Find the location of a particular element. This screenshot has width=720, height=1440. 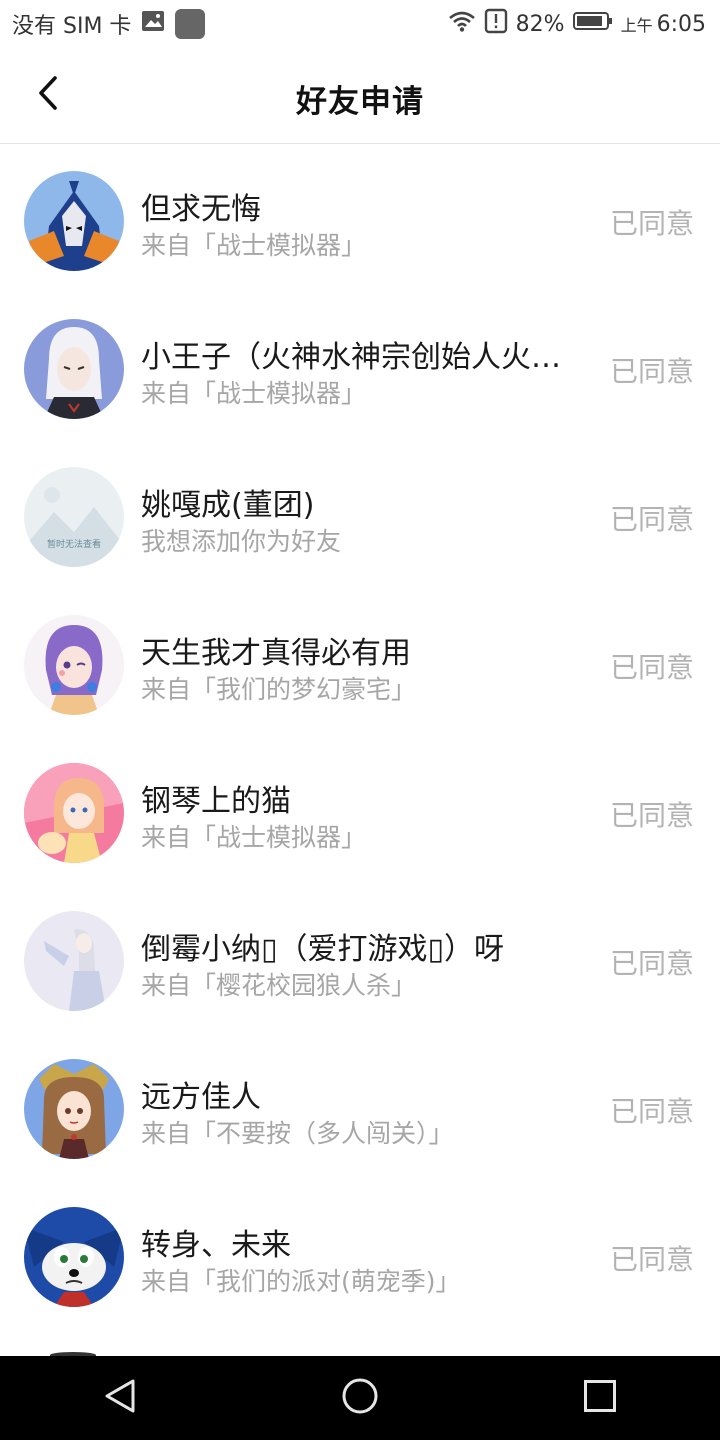

system-nav-bar is located at coordinates (360, 1398).